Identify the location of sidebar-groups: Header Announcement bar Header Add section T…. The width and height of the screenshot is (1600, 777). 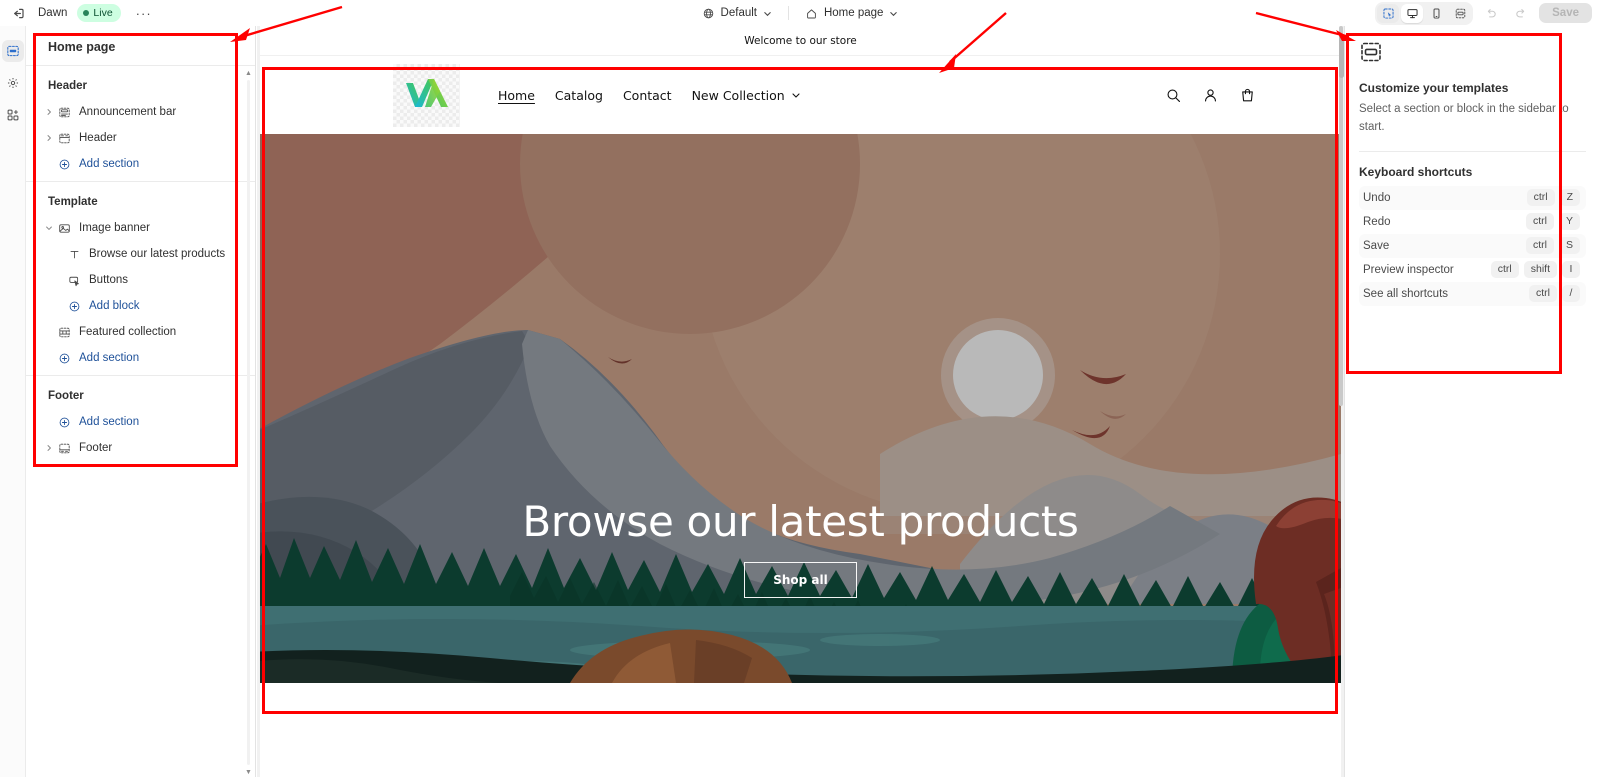
(140, 265).